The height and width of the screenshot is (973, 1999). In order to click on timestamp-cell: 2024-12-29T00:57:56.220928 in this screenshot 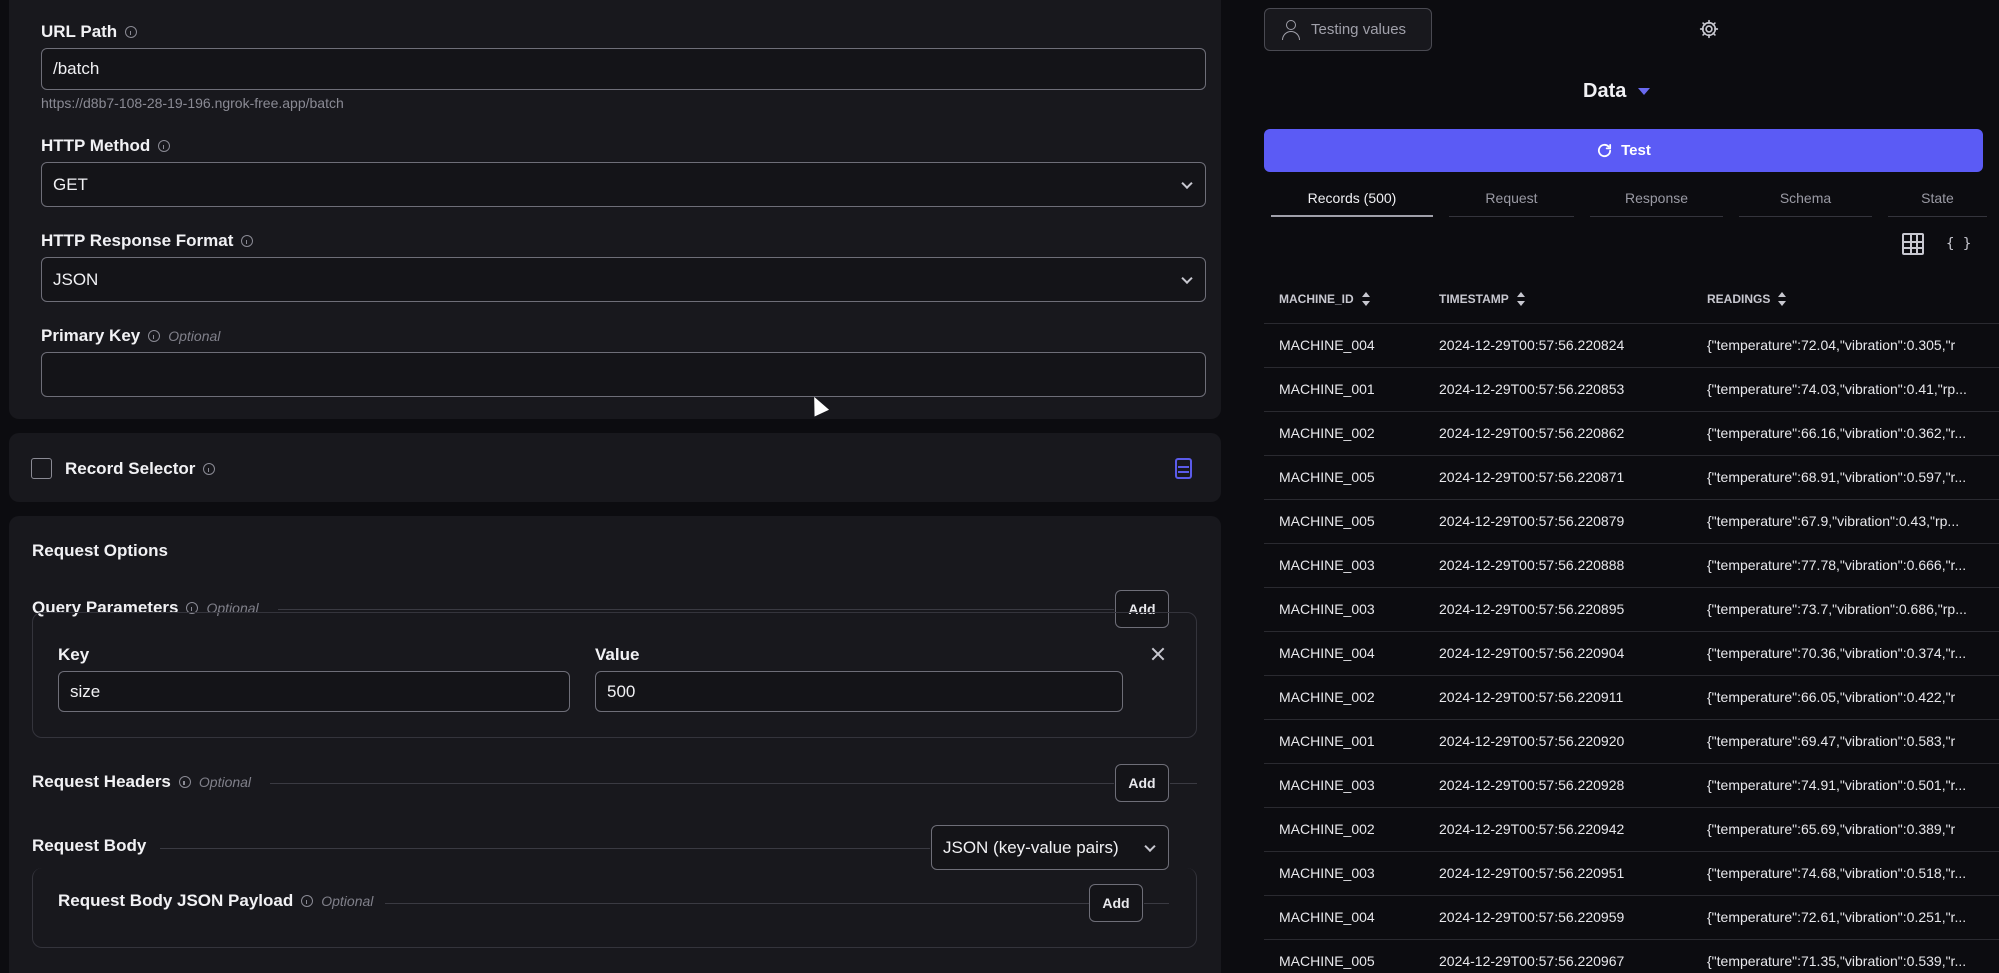, I will do `click(1532, 785)`.